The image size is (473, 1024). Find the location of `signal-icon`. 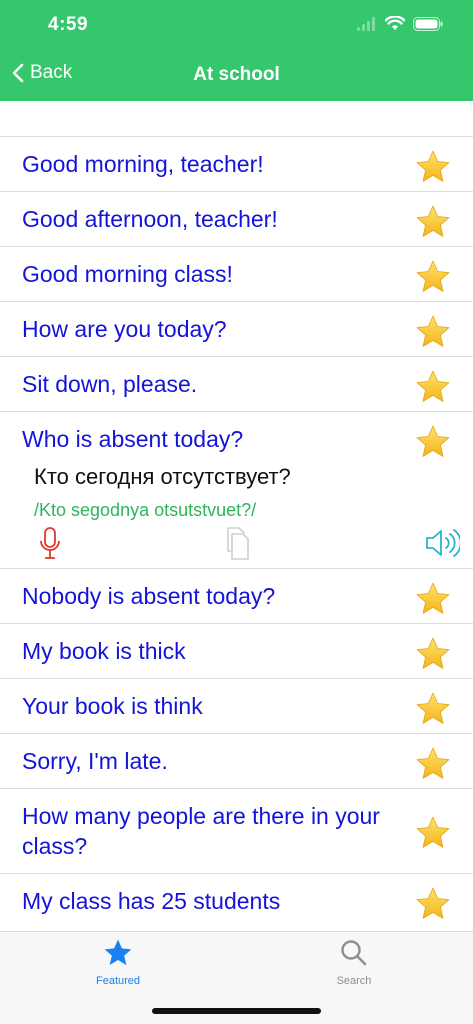

signal-icon is located at coordinates (366, 23).